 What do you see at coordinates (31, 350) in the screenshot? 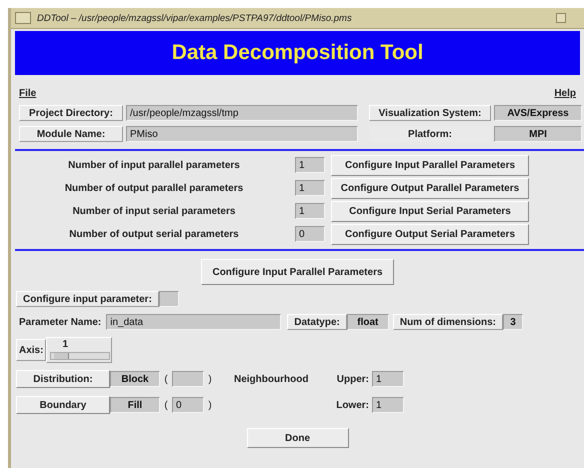
I see `field-label: Axis:` at bounding box center [31, 350].